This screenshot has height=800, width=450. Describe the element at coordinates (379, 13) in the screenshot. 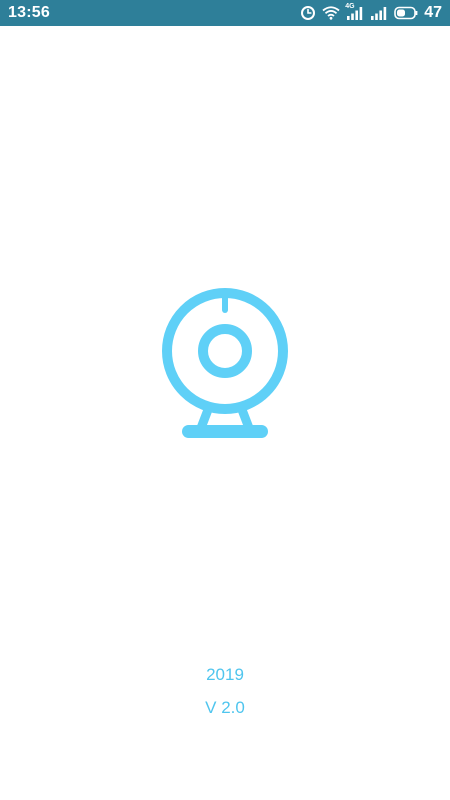

I see `signal-icon` at that location.